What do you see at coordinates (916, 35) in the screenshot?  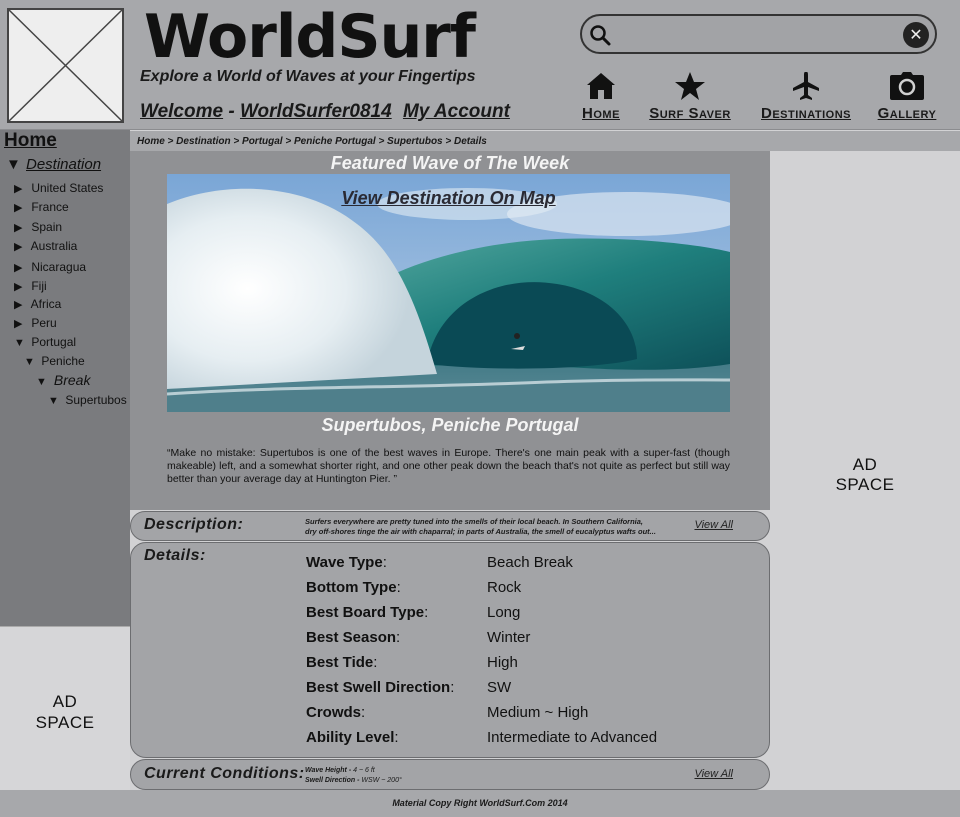 I see `clear-search-icon: ✕` at bounding box center [916, 35].